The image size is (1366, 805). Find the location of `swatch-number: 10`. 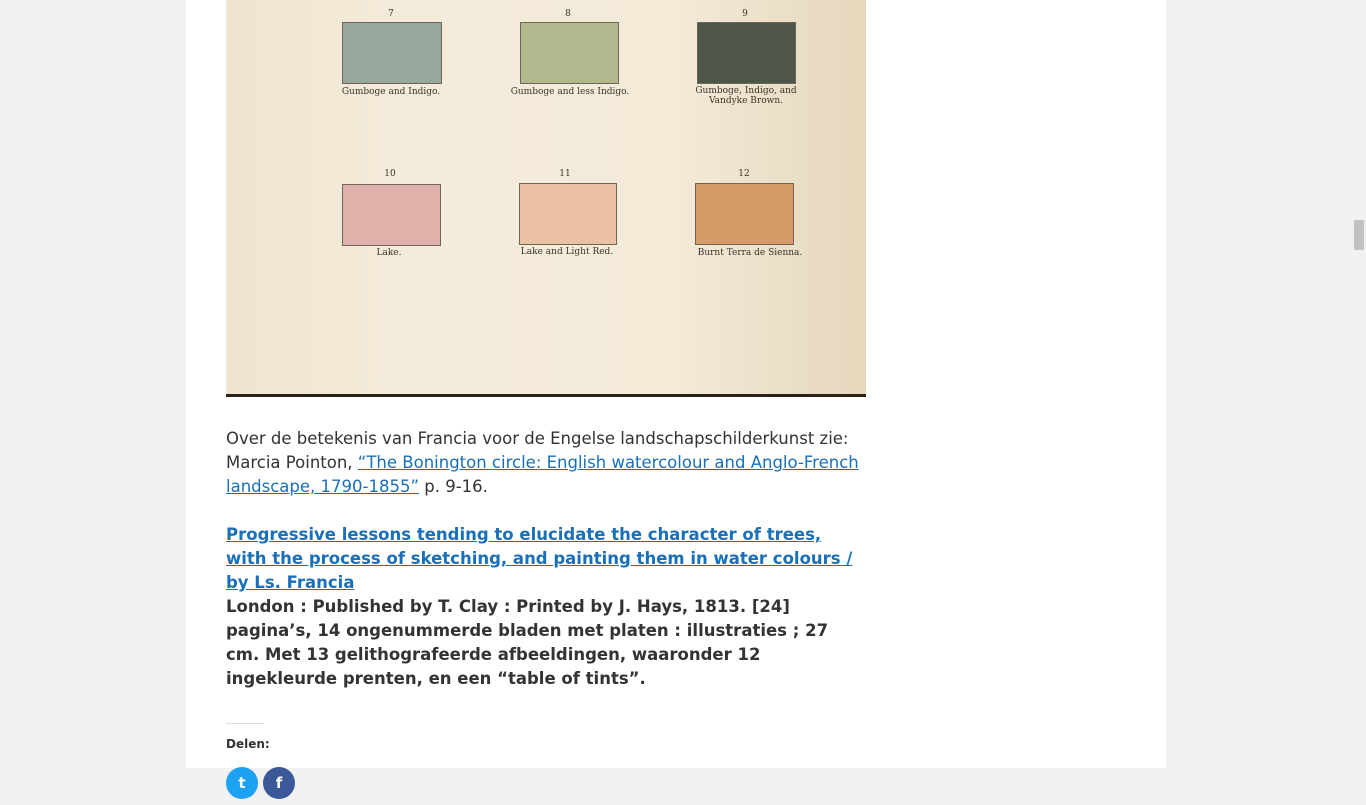

swatch-number: 10 is located at coordinates (390, 174).